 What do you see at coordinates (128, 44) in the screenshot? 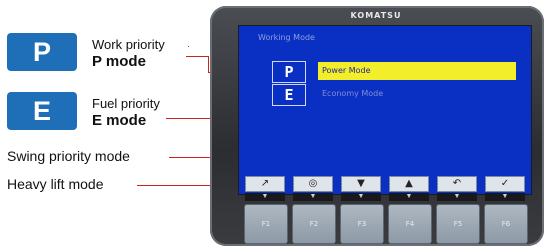
I see `work-priority-caption: Work priority` at bounding box center [128, 44].